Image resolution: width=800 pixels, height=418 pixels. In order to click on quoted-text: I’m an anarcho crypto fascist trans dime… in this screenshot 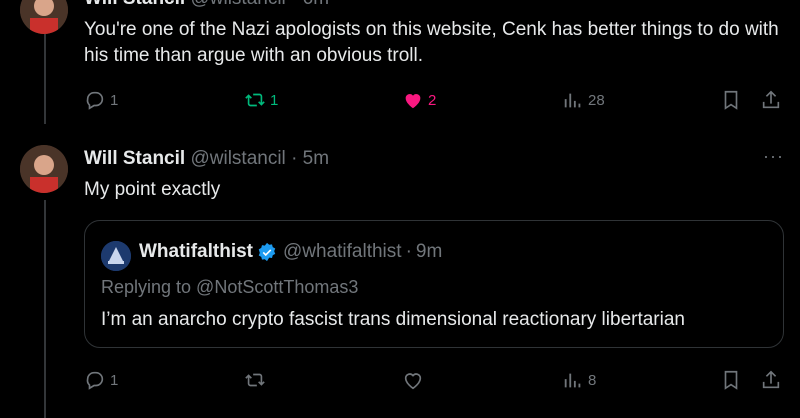, I will do `click(393, 319)`.